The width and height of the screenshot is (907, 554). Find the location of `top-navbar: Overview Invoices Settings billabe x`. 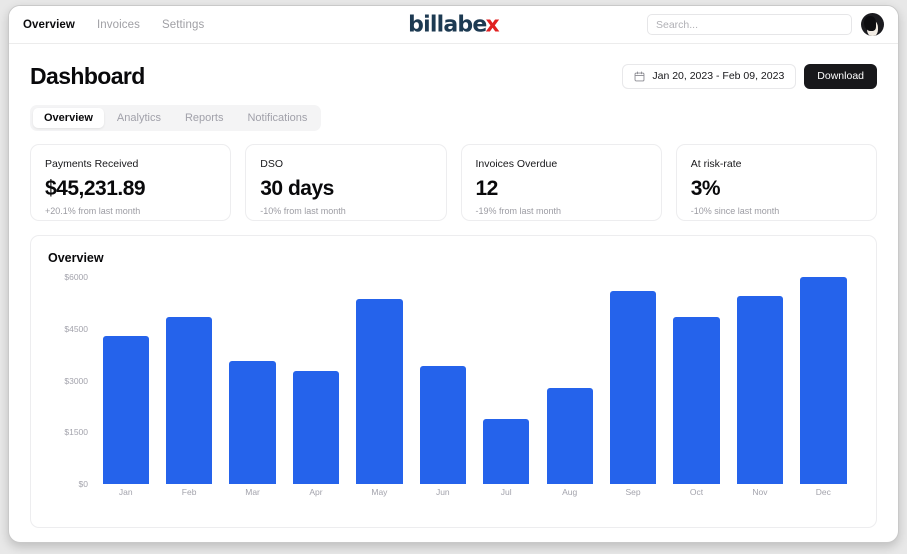

top-navbar: Overview Invoices Settings billabe x is located at coordinates (453, 25).